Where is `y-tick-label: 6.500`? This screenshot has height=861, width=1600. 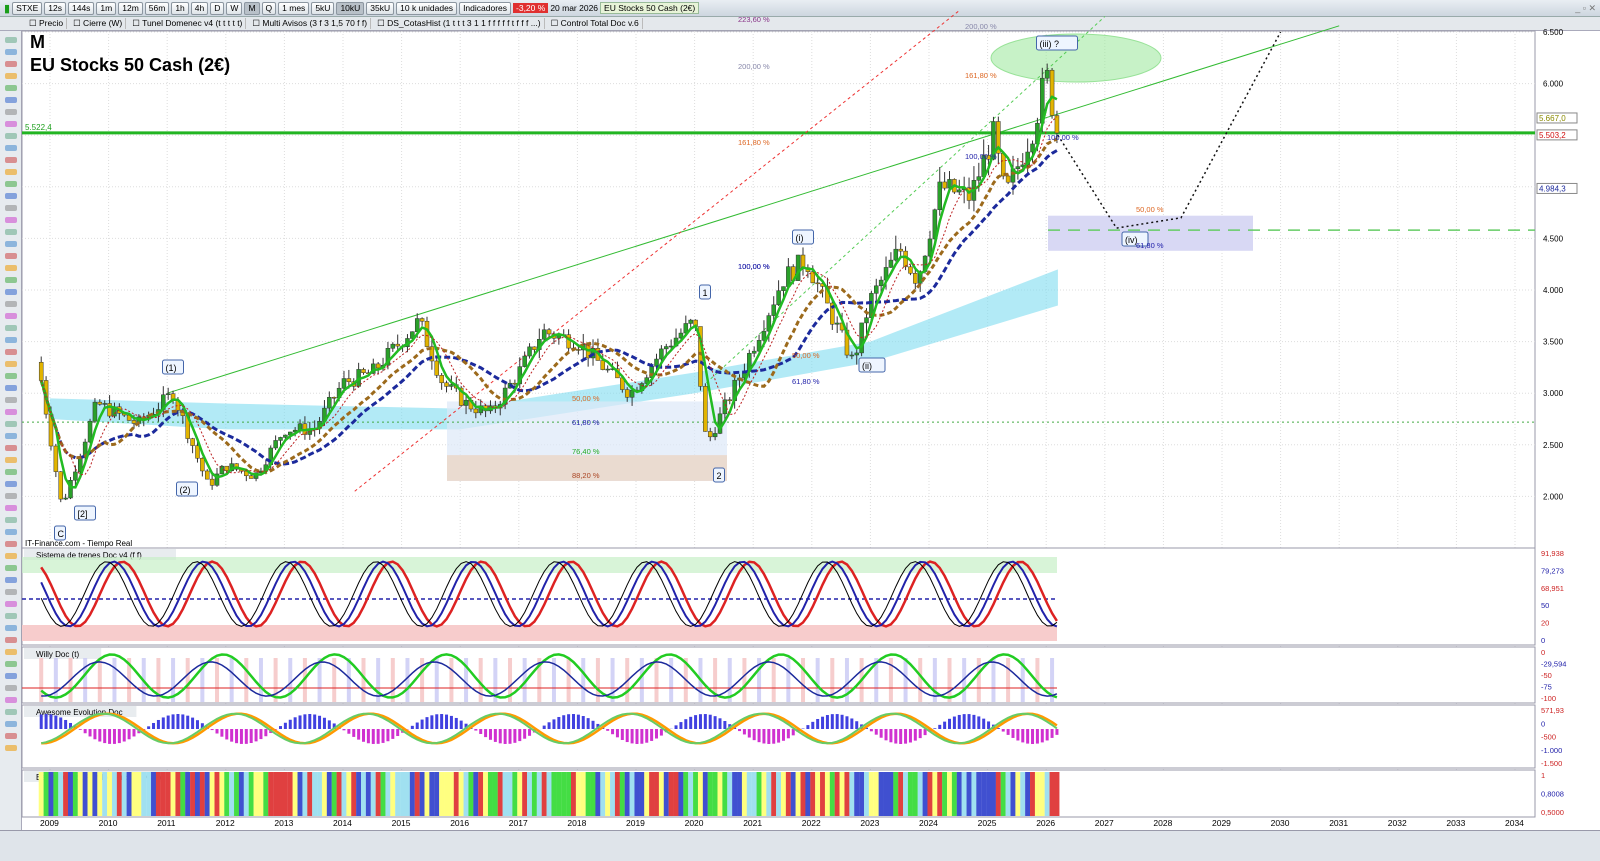 y-tick-label: 6.500 is located at coordinates (1553, 32).